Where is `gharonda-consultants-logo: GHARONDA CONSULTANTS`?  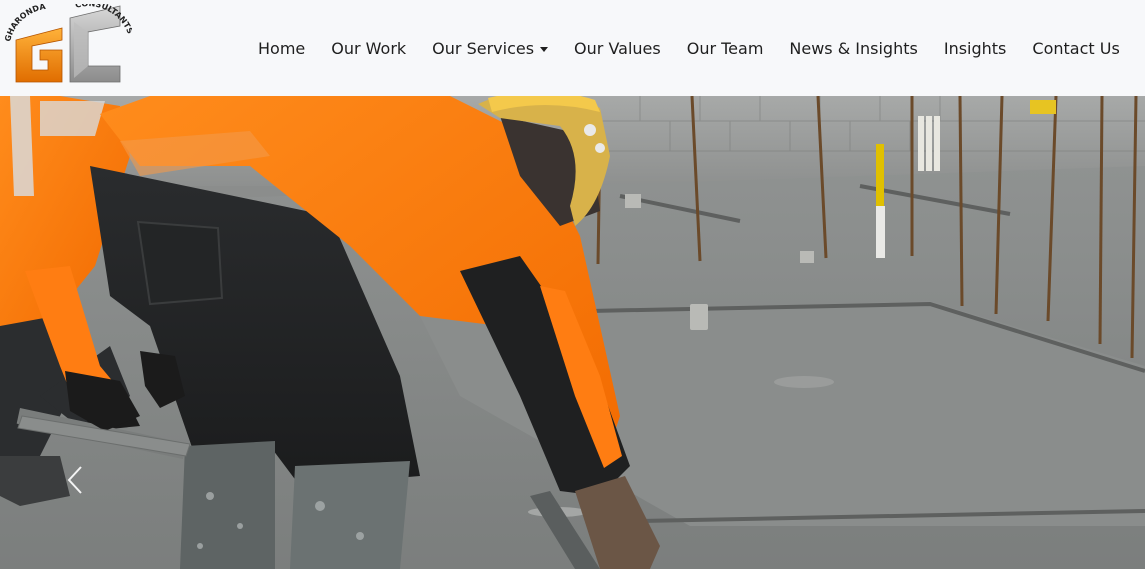
gharonda-consultants-logo: GHARONDA CONSULTANTS is located at coordinates (68, 43).